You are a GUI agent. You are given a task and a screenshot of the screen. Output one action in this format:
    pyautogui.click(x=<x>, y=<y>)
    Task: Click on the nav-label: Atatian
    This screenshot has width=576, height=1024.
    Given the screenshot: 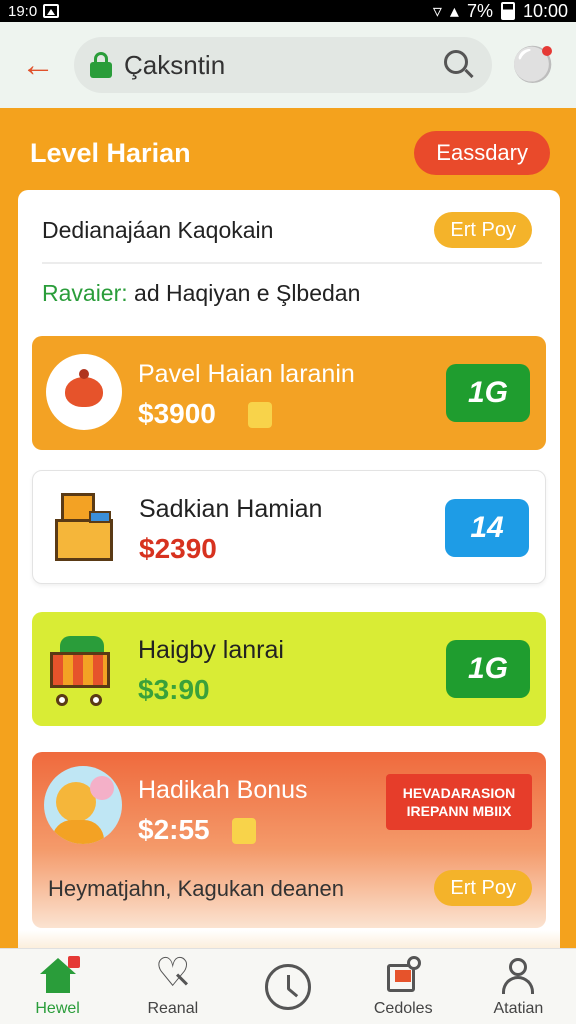 What is the action you would take?
    pyautogui.click(x=518, y=1008)
    